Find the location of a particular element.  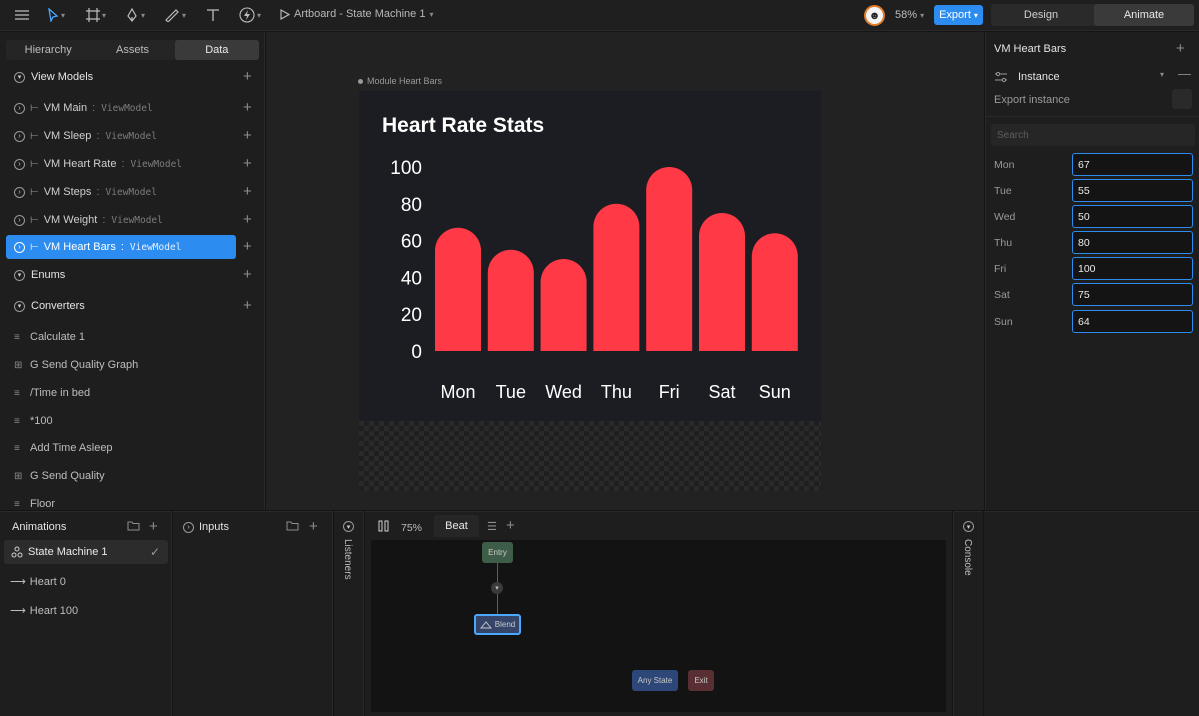

prop-input-sun is located at coordinates (1132, 321).